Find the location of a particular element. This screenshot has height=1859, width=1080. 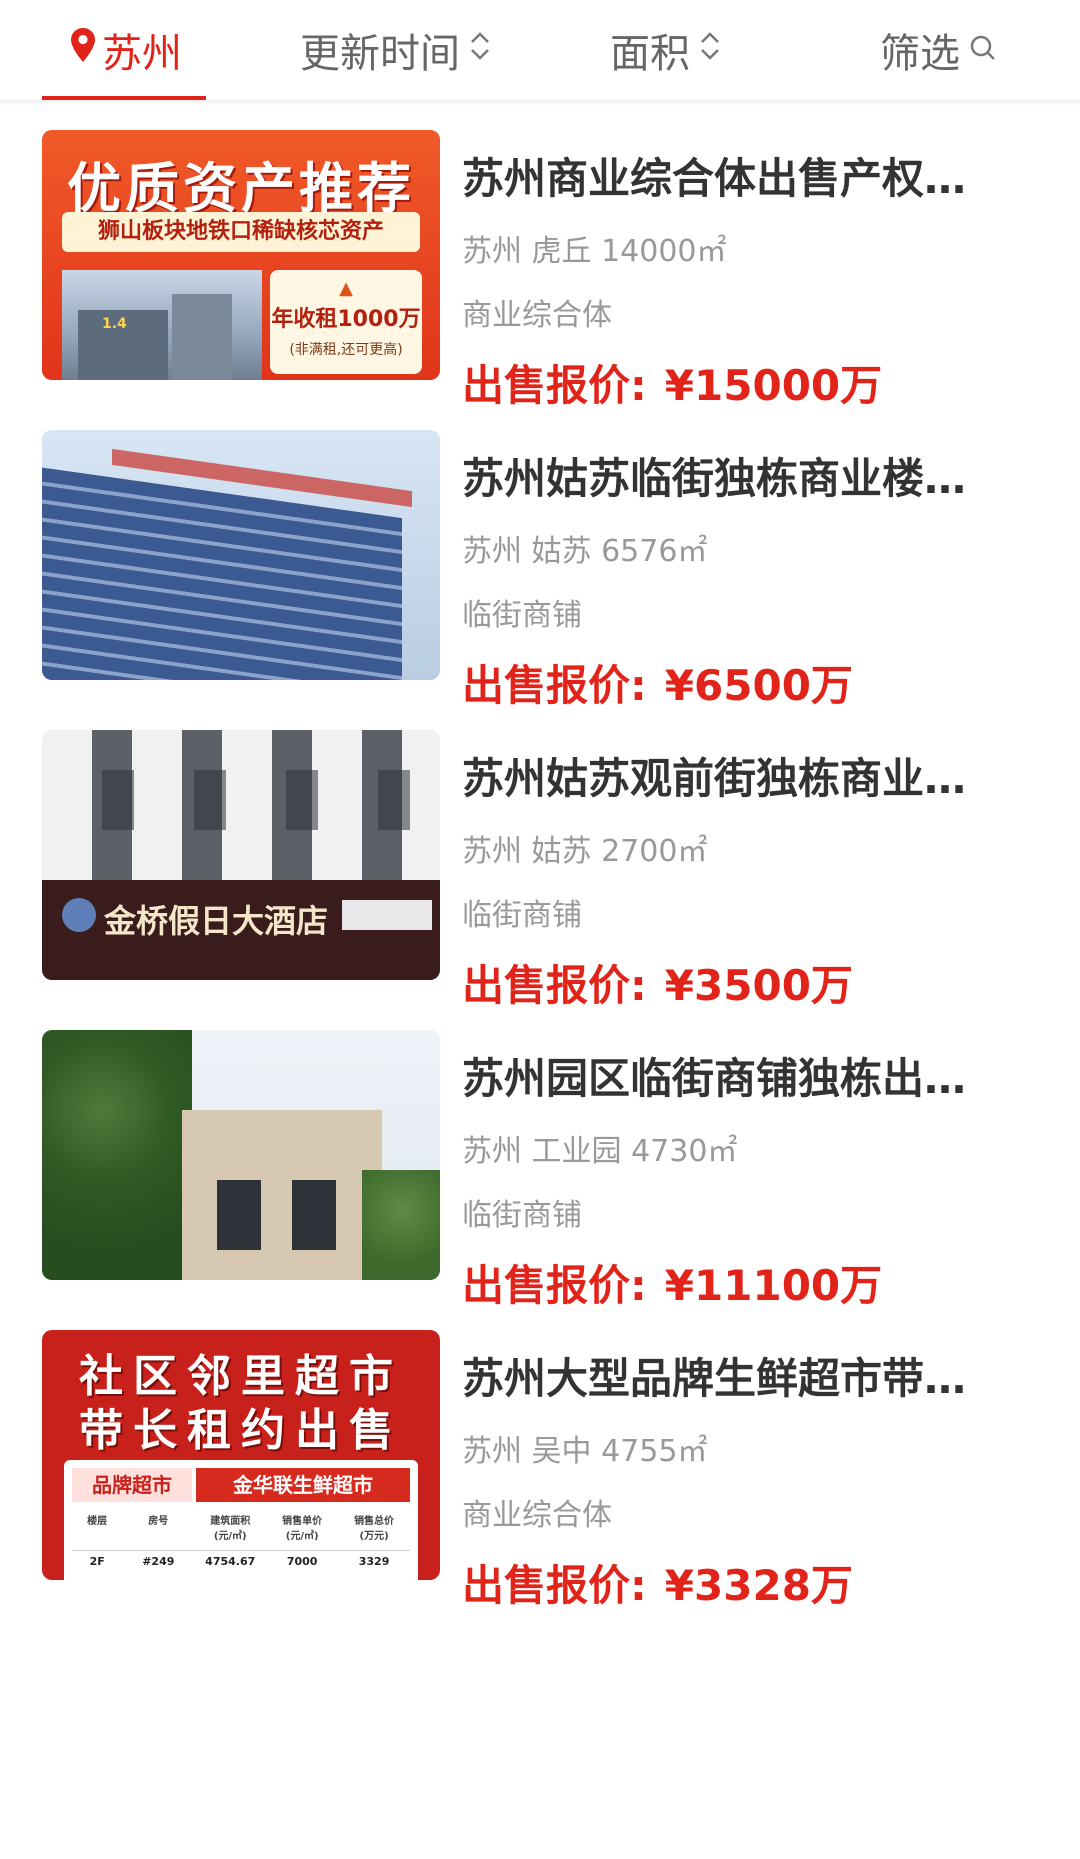

thumb-table-header-cell: 房号 is located at coordinates (158, 1521).